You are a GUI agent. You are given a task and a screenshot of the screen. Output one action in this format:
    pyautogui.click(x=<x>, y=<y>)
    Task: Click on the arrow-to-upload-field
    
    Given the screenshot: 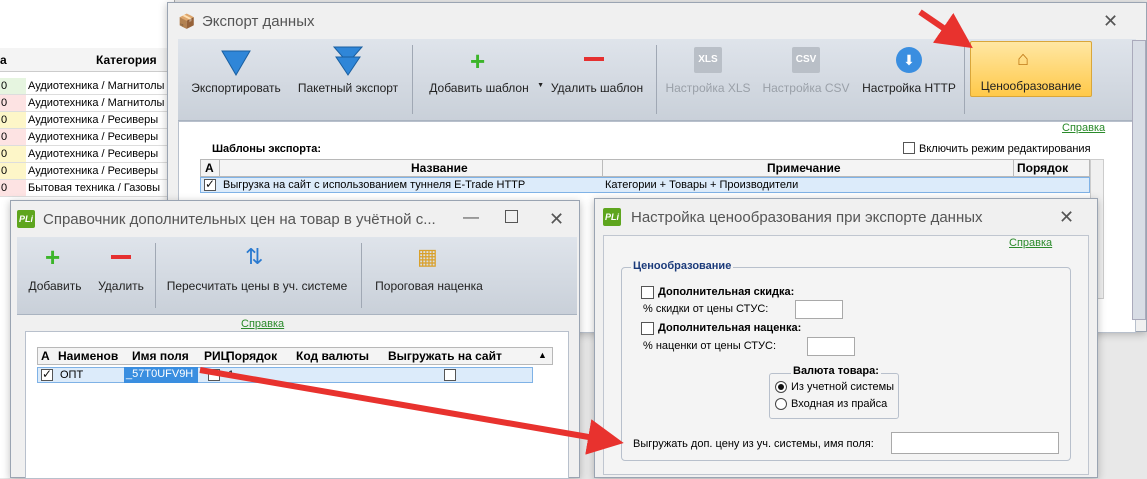 What is the action you would take?
    pyautogui.click(x=411, y=411)
    